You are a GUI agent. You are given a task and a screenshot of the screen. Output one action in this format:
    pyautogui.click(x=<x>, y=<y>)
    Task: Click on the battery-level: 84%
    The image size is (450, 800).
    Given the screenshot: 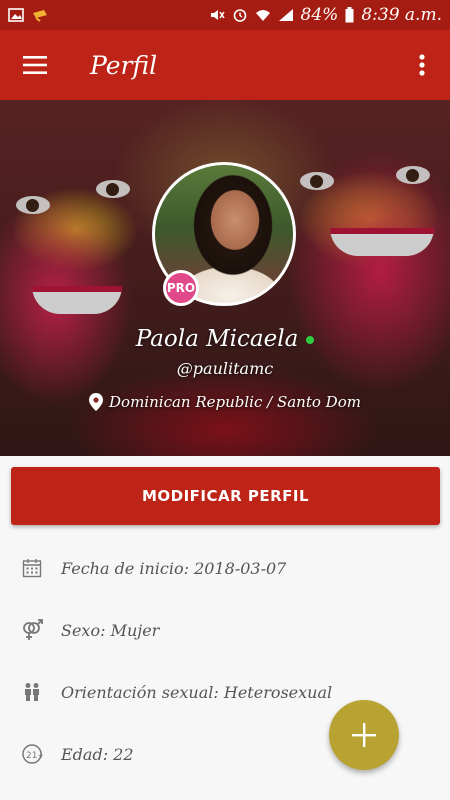 What is the action you would take?
    pyautogui.click(x=319, y=15)
    